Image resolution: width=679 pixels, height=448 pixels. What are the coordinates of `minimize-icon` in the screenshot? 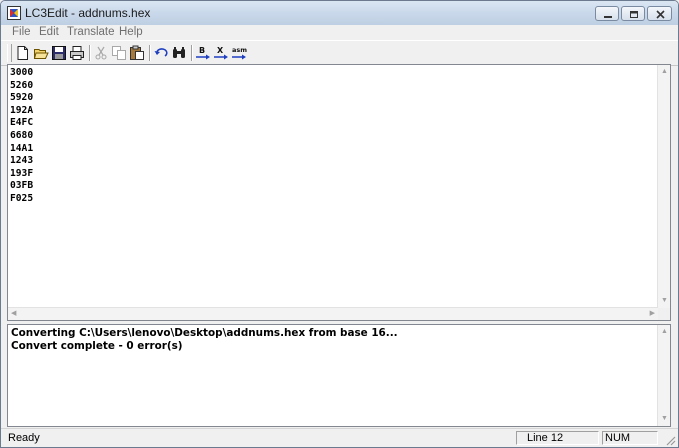 It's located at (608, 17).